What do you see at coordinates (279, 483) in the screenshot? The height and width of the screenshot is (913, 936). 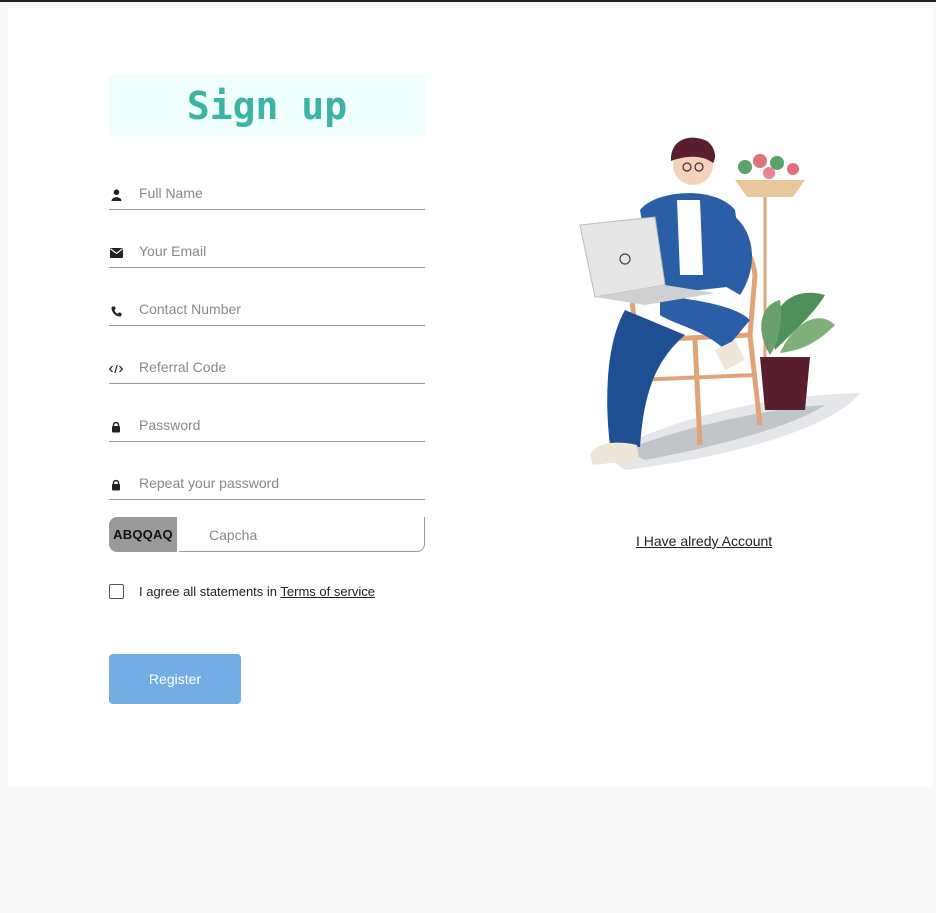 I see `repeat-password-input` at bounding box center [279, 483].